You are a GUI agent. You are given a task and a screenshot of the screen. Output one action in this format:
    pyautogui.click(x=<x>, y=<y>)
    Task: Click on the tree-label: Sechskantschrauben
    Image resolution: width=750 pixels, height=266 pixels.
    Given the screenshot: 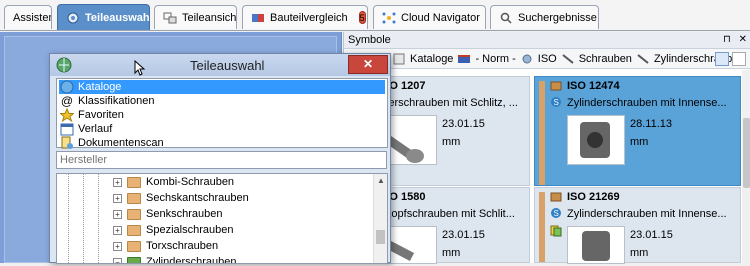 What is the action you would take?
    pyautogui.click(x=197, y=198)
    